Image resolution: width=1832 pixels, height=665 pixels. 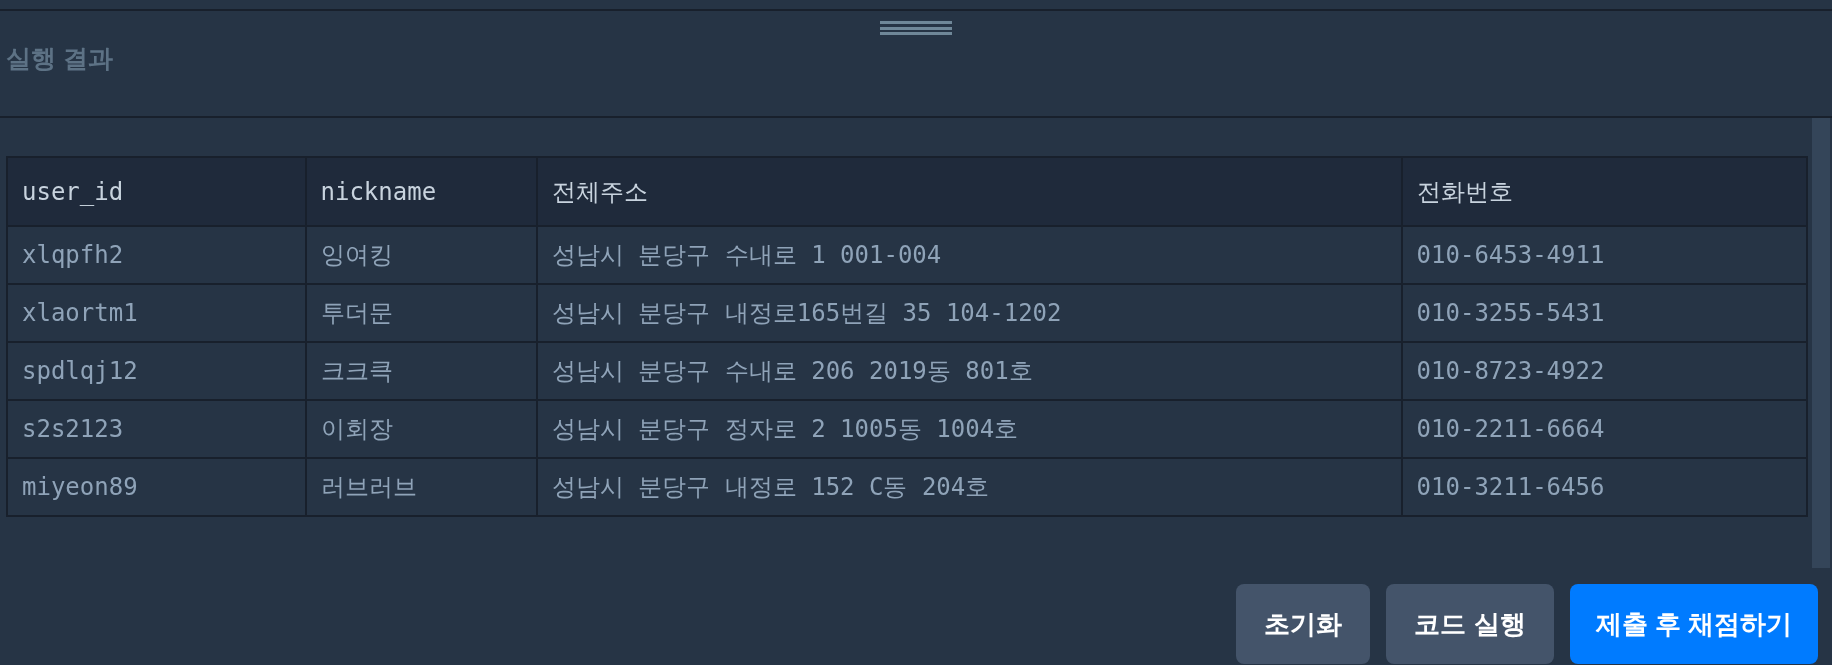 I want to click on table-cell: 크크큭, so click(x=421, y=371).